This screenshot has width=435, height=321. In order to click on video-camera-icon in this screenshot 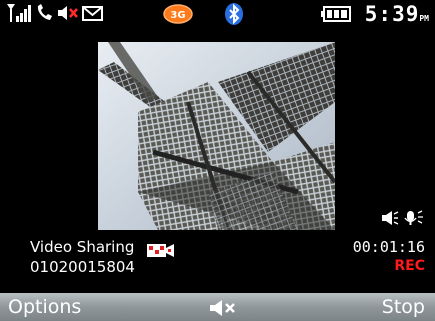, I will do `click(160, 250)`.